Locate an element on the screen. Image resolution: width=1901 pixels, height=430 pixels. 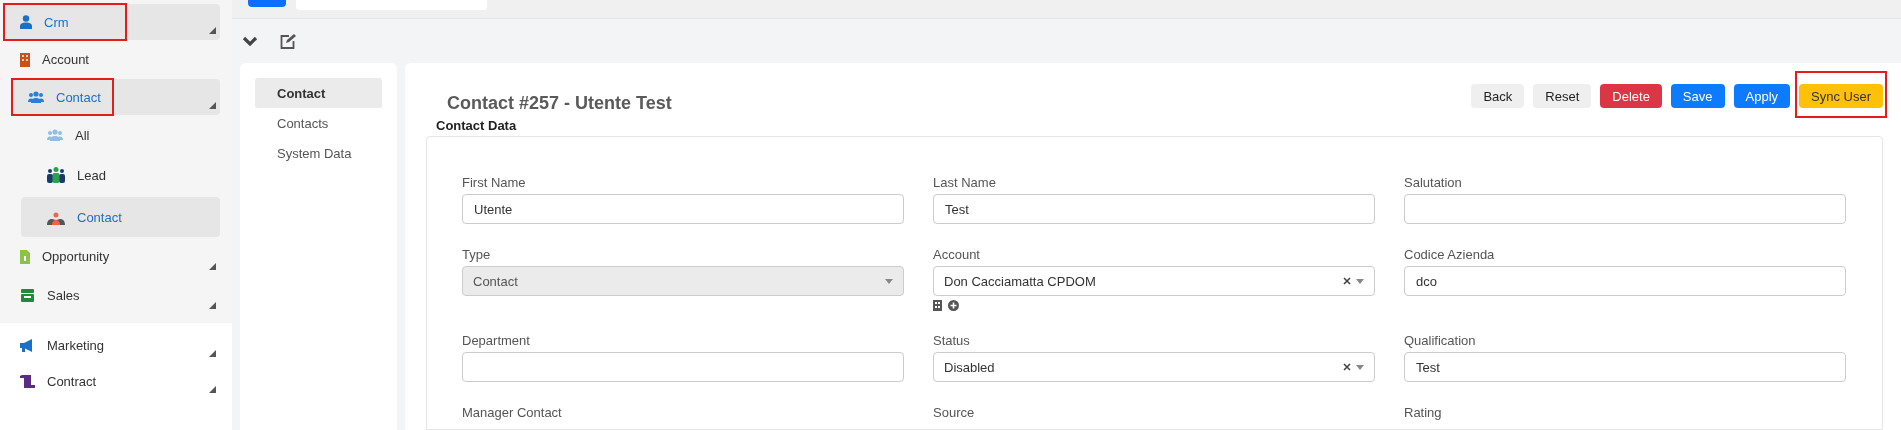
field-label: Manager Contact is located at coordinates (512, 413).